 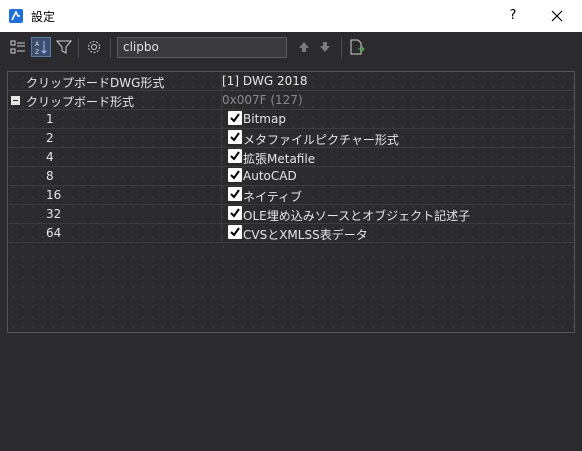 I want to click on flag-value: 16, so click(x=54, y=195).